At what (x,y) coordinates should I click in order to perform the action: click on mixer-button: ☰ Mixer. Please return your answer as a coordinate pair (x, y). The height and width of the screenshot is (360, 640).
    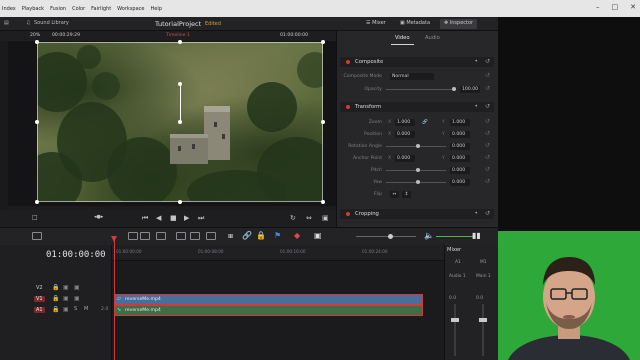
    Looking at the image, I should click on (376, 24).